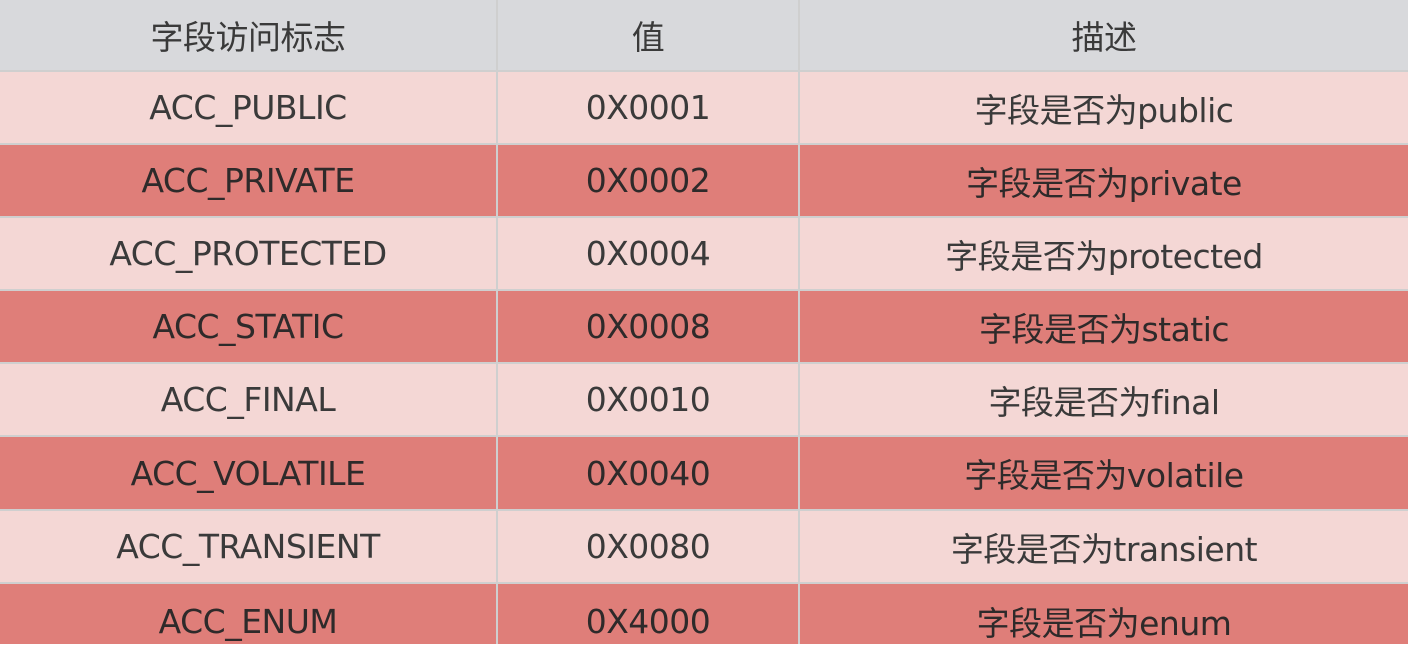 The image size is (1408, 645). Describe the element at coordinates (249, 546) in the screenshot. I see `flag-cell: ACC_TRANSIENT` at that location.